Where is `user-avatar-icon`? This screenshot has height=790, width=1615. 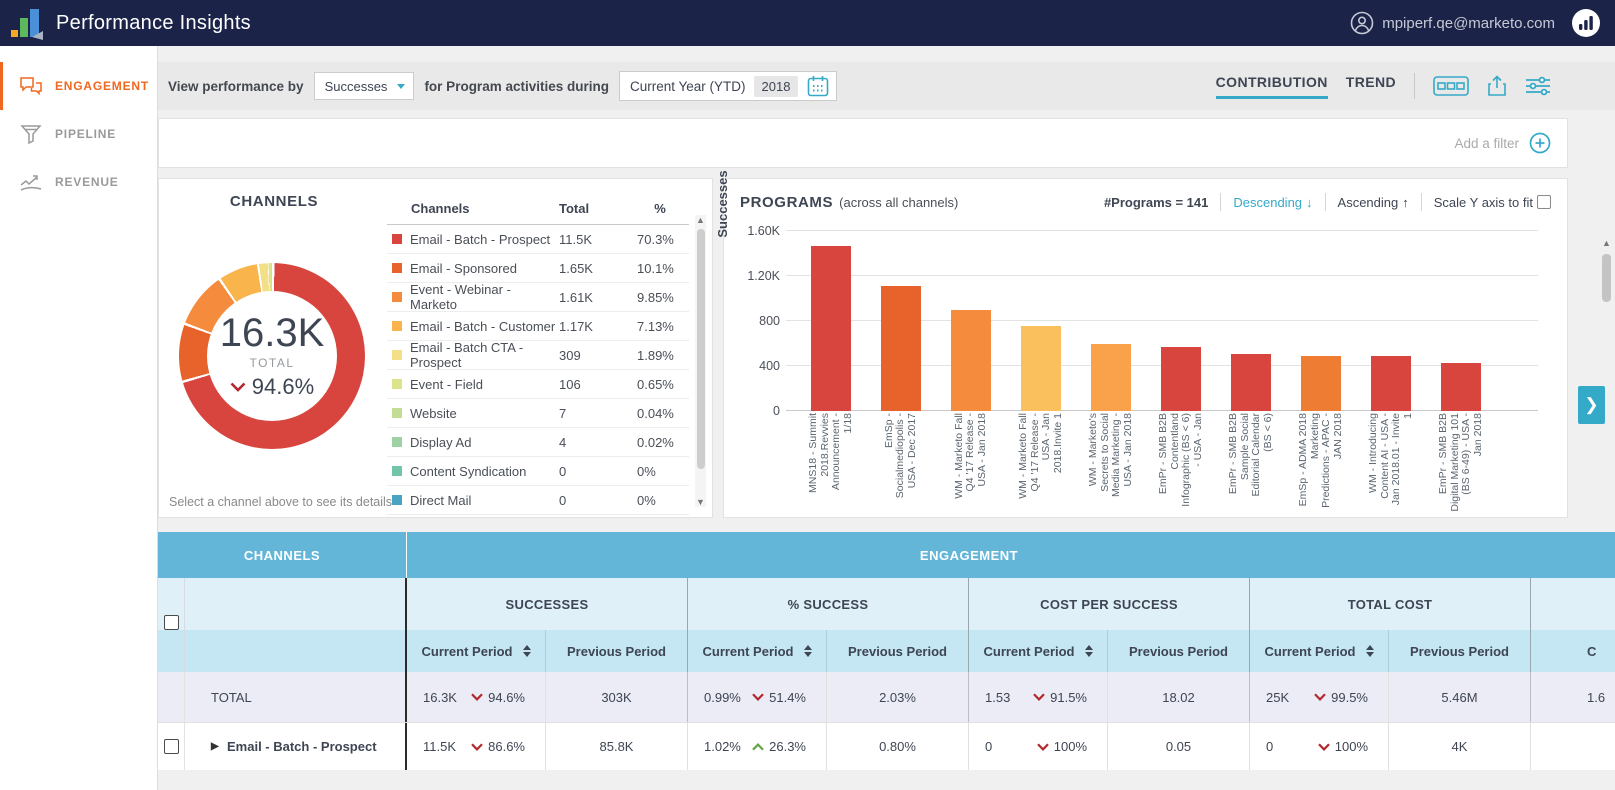 user-avatar-icon is located at coordinates (1362, 23).